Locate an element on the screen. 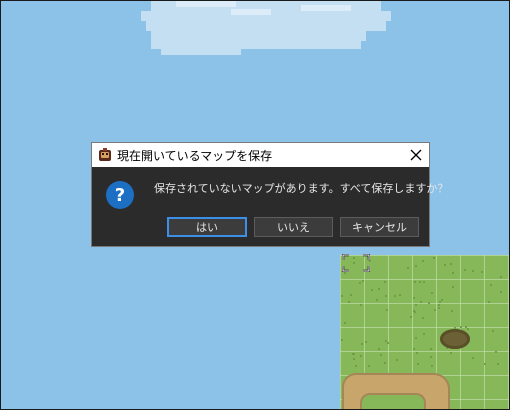 The height and width of the screenshot is (410, 510). question-icon: ? is located at coordinates (120, 195).